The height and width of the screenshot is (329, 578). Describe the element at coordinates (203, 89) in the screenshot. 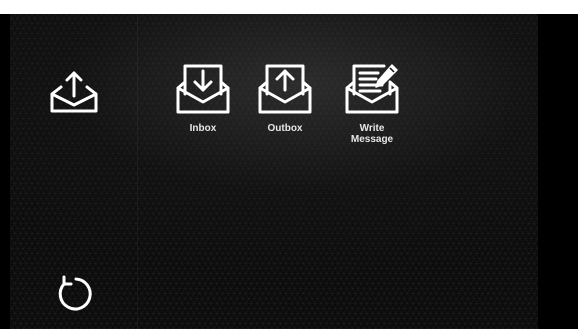

I see `inbox-envelope-icon` at that location.